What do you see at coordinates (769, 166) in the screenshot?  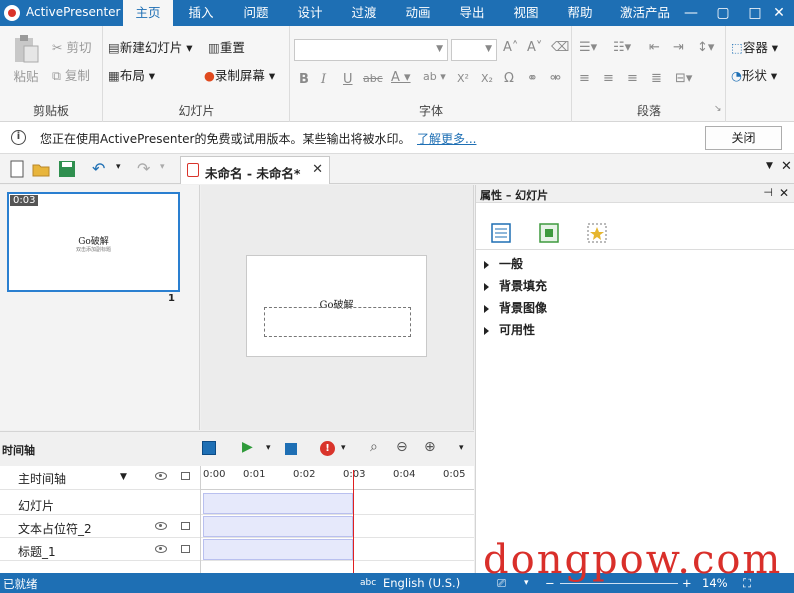 I see `tabs-dropdown-icon: ▼` at bounding box center [769, 166].